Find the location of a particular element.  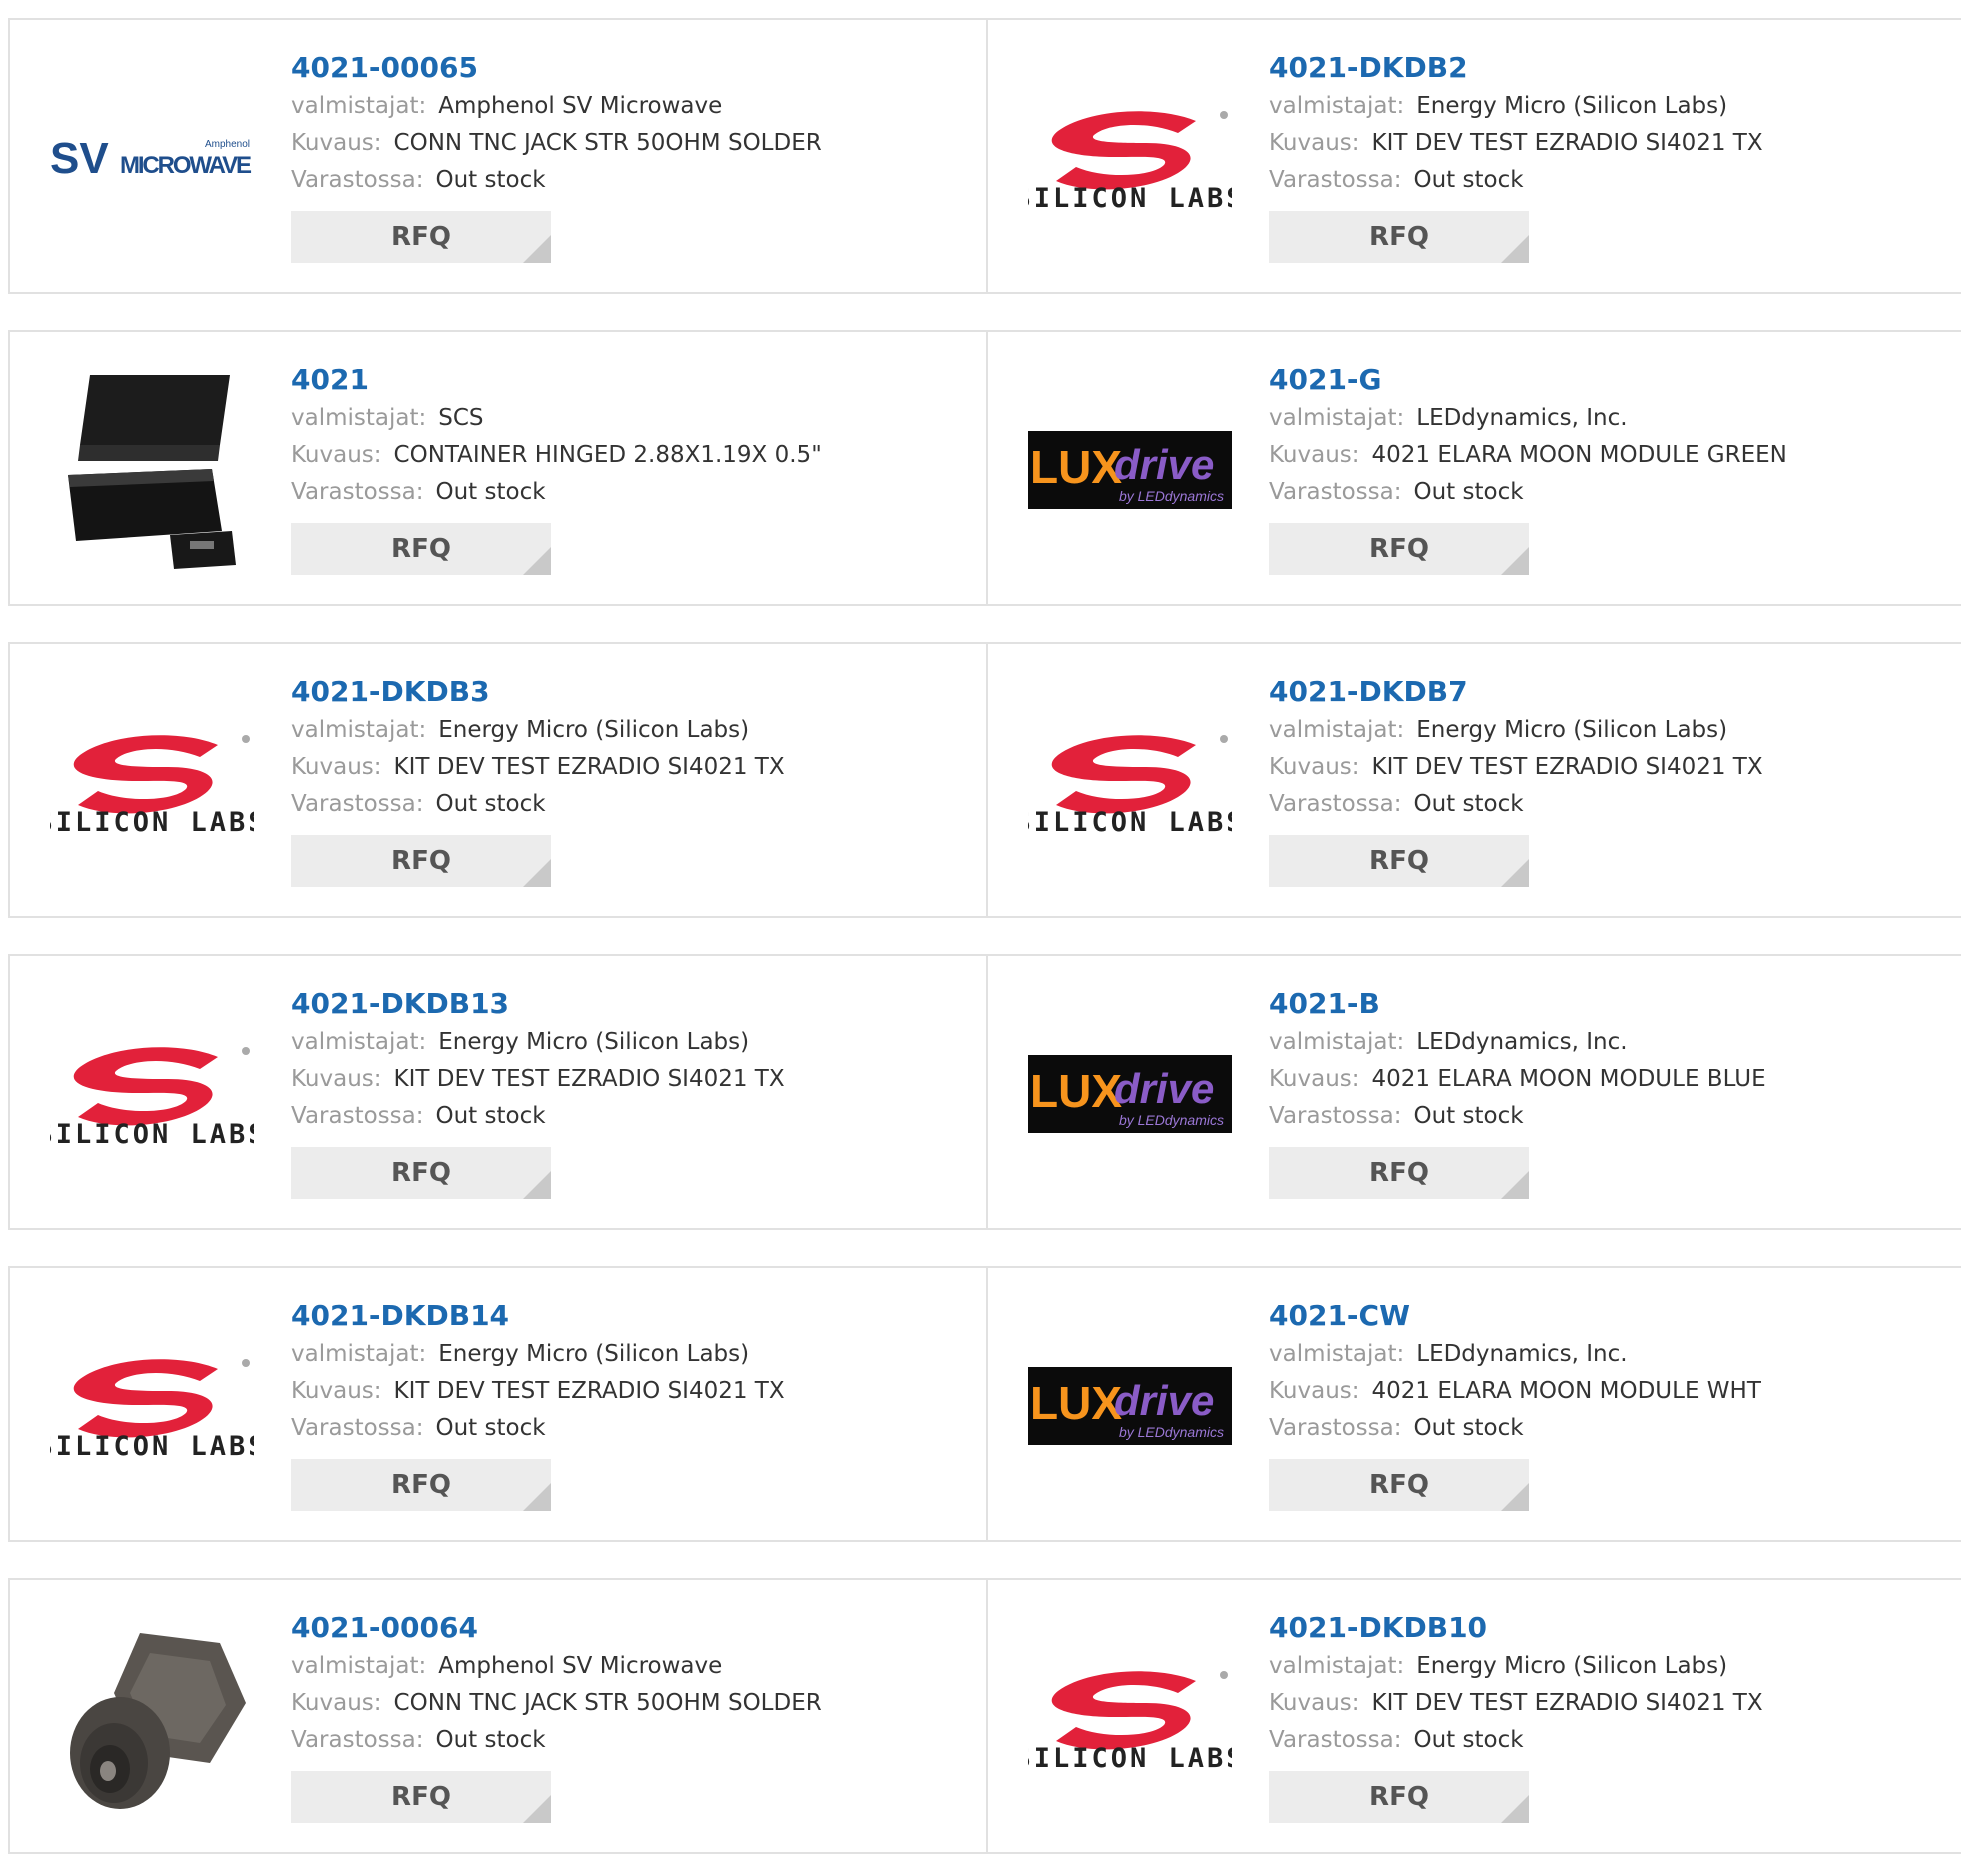

svg-text: drive is located at coordinates (1164, 464).